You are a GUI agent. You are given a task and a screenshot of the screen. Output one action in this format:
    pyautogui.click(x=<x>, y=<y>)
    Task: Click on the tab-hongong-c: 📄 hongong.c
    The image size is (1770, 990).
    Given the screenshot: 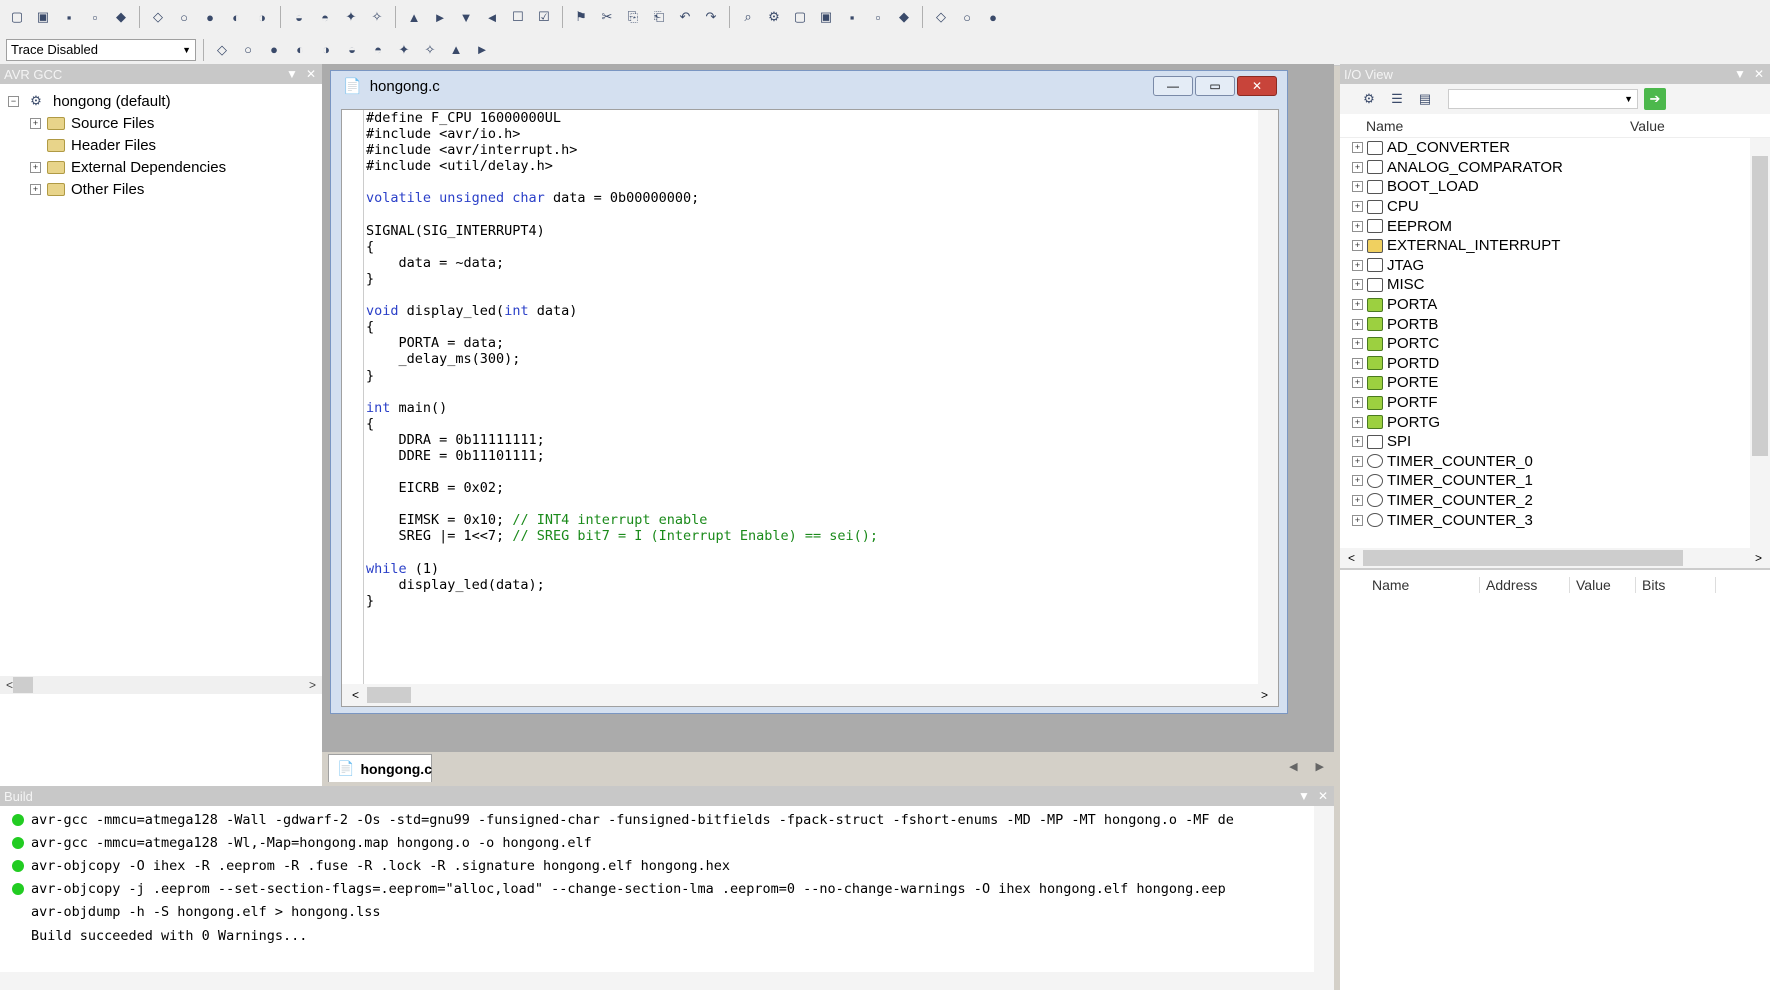 What is the action you would take?
    pyautogui.click(x=380, y=768)
    